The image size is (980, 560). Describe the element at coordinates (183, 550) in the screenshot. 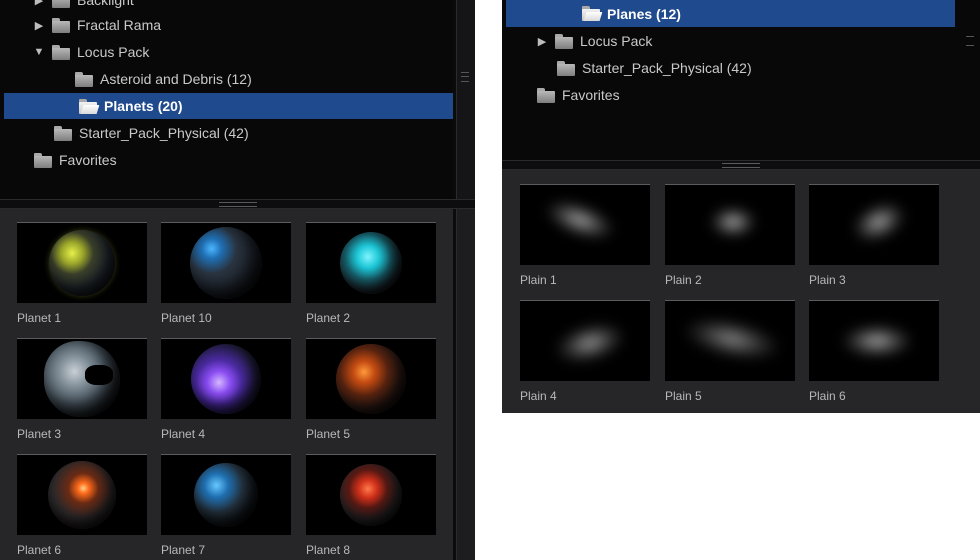

I see `thumbnail-label: Planet 7` at that location.